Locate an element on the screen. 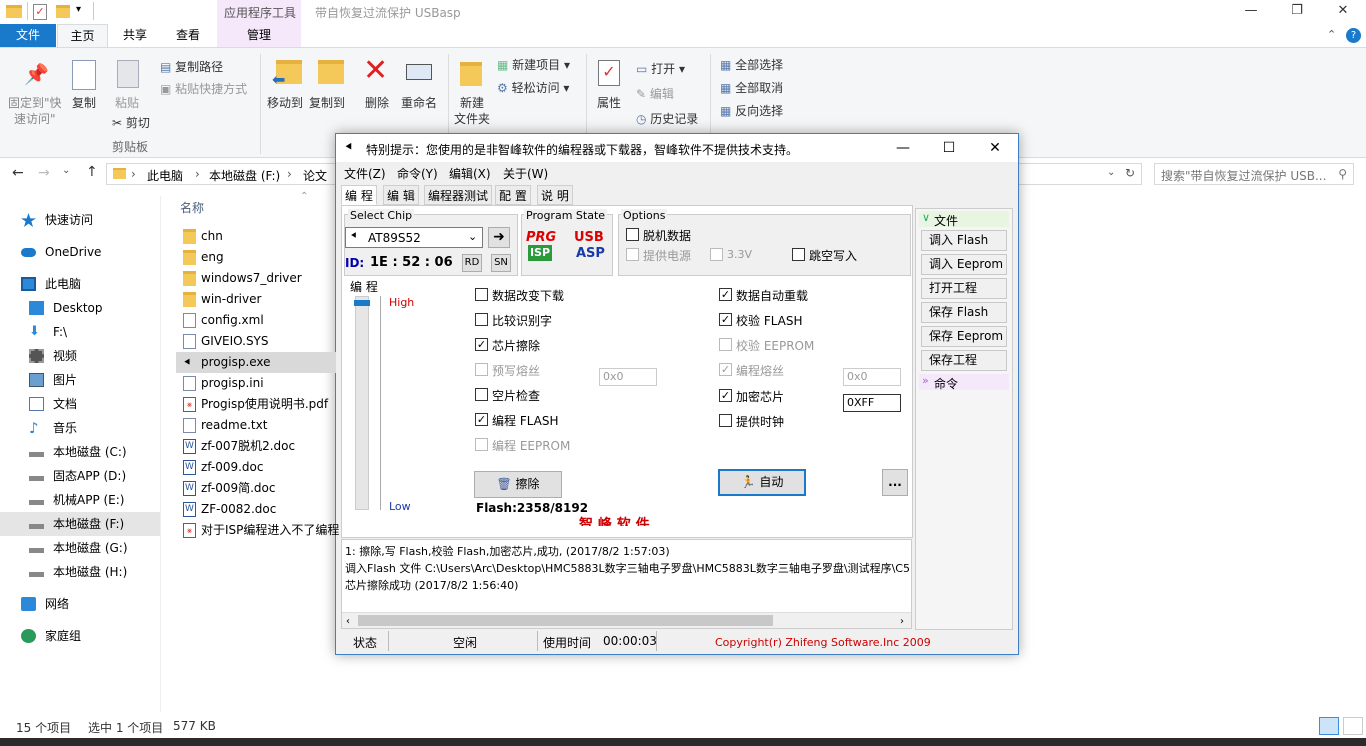  file-row: ⯇ progisp.exe is located at coordinates (256, 362).